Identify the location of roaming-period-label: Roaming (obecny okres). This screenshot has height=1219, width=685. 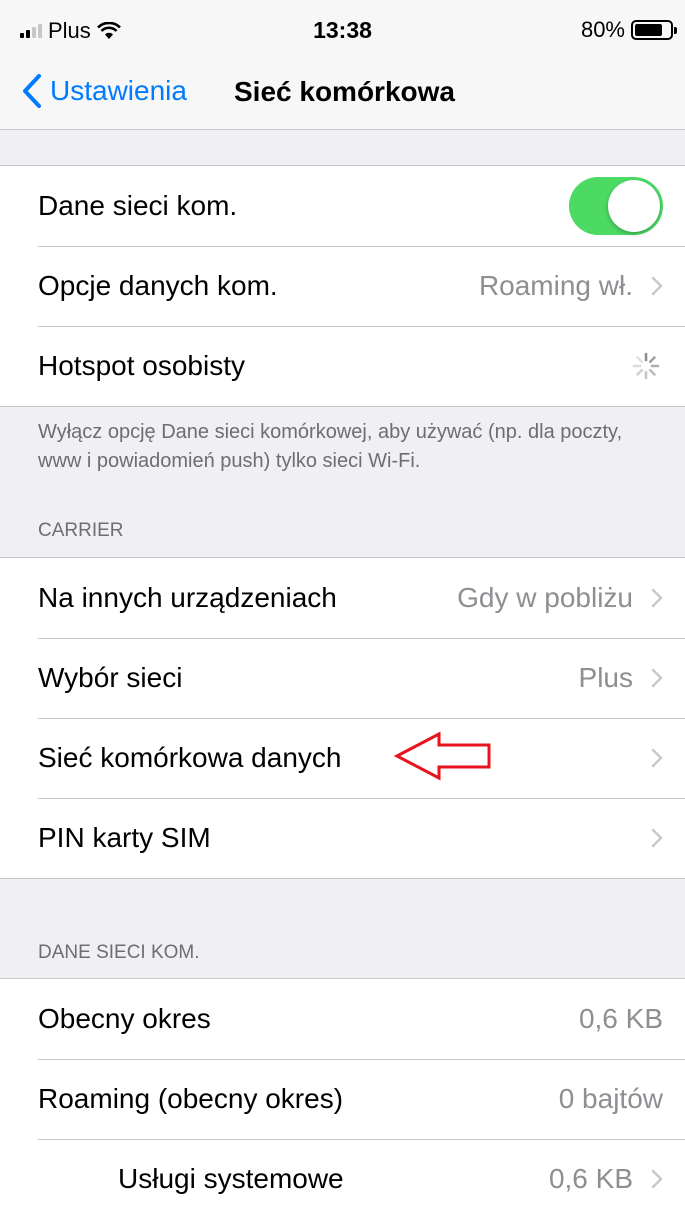
(191, 1098).